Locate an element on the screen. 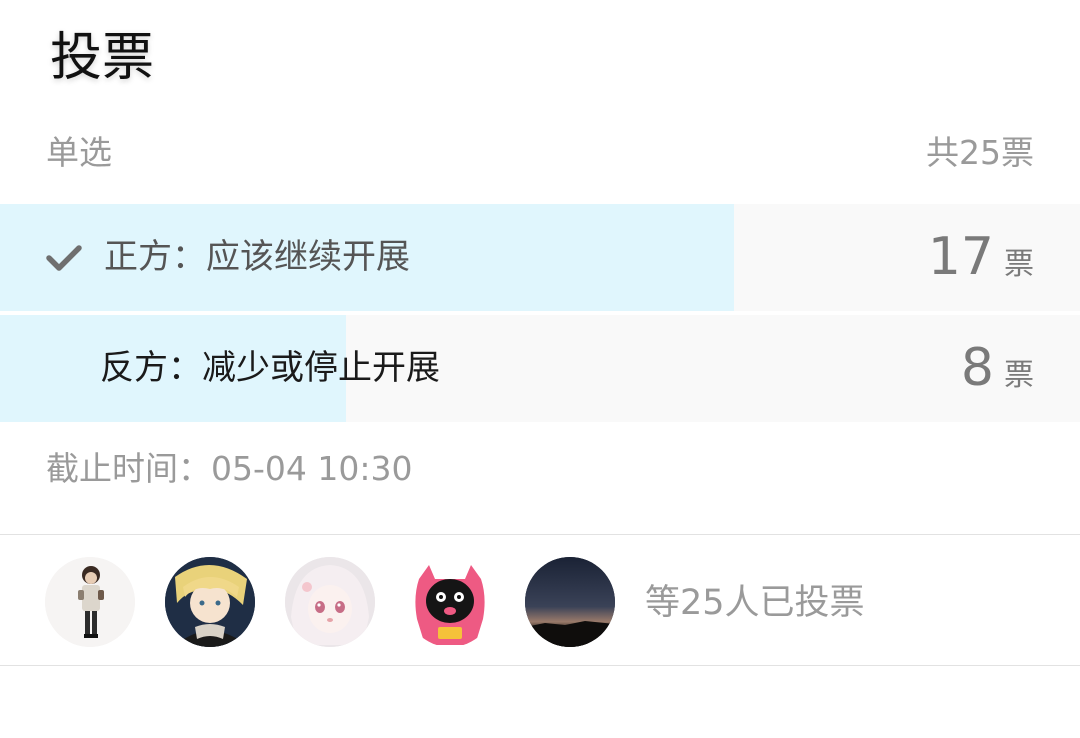 This screenshot has width=1080, height=738. avatar-figure-icon is located at coordinates (90, 602).